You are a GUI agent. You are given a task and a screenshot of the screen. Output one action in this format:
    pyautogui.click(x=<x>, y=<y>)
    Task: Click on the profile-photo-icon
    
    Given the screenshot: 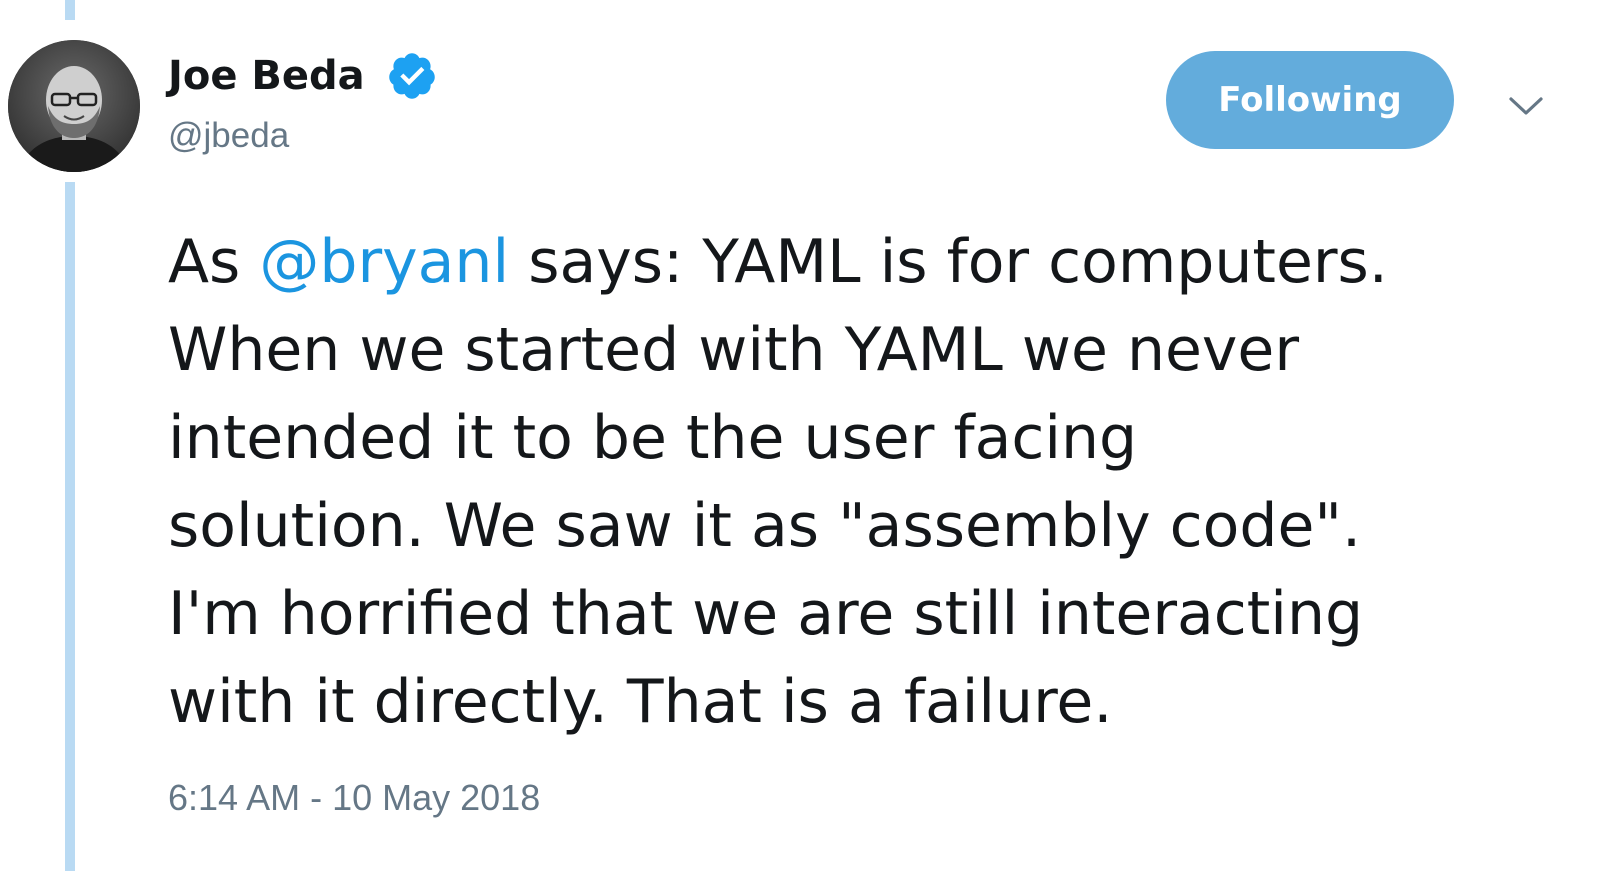 What is the action you would take?
    pyautogui.click(x=74, y=106)
    